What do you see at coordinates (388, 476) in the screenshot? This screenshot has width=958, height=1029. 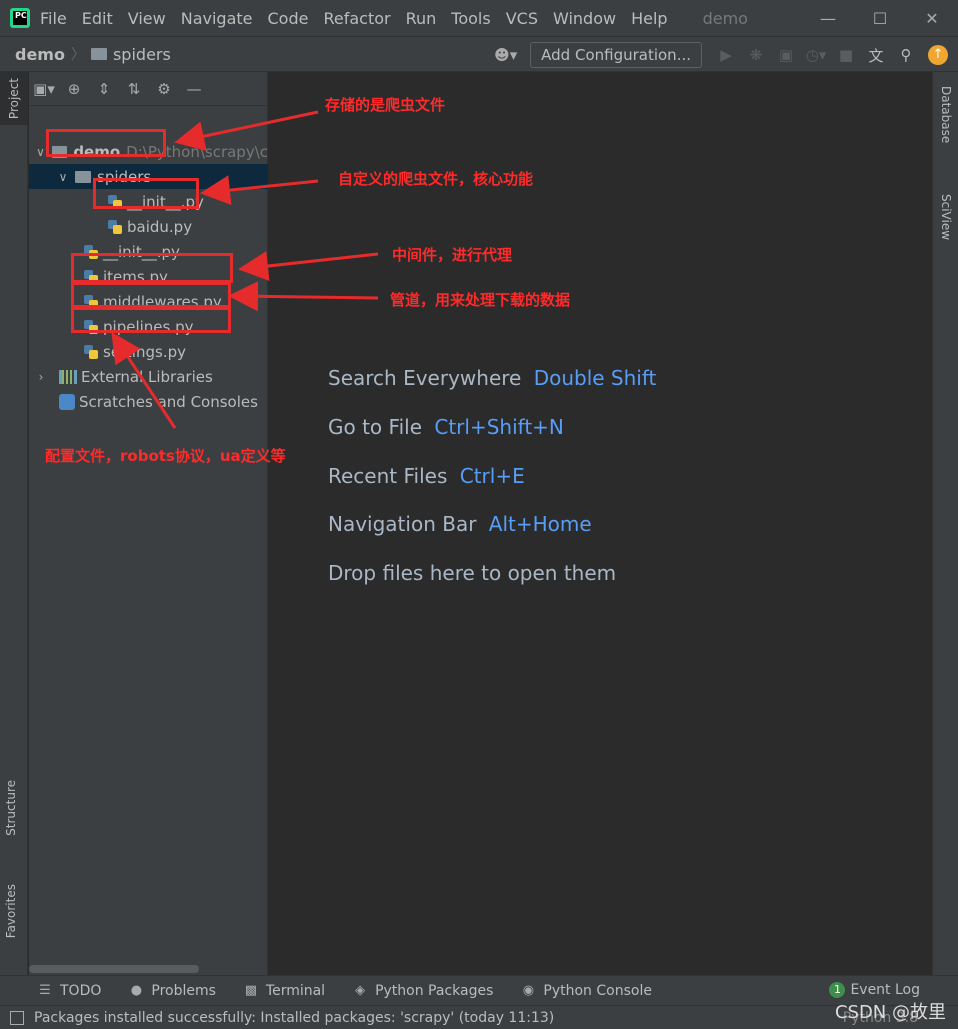 I see `hint-label: Recent Files` at bounding box center [388, 476].